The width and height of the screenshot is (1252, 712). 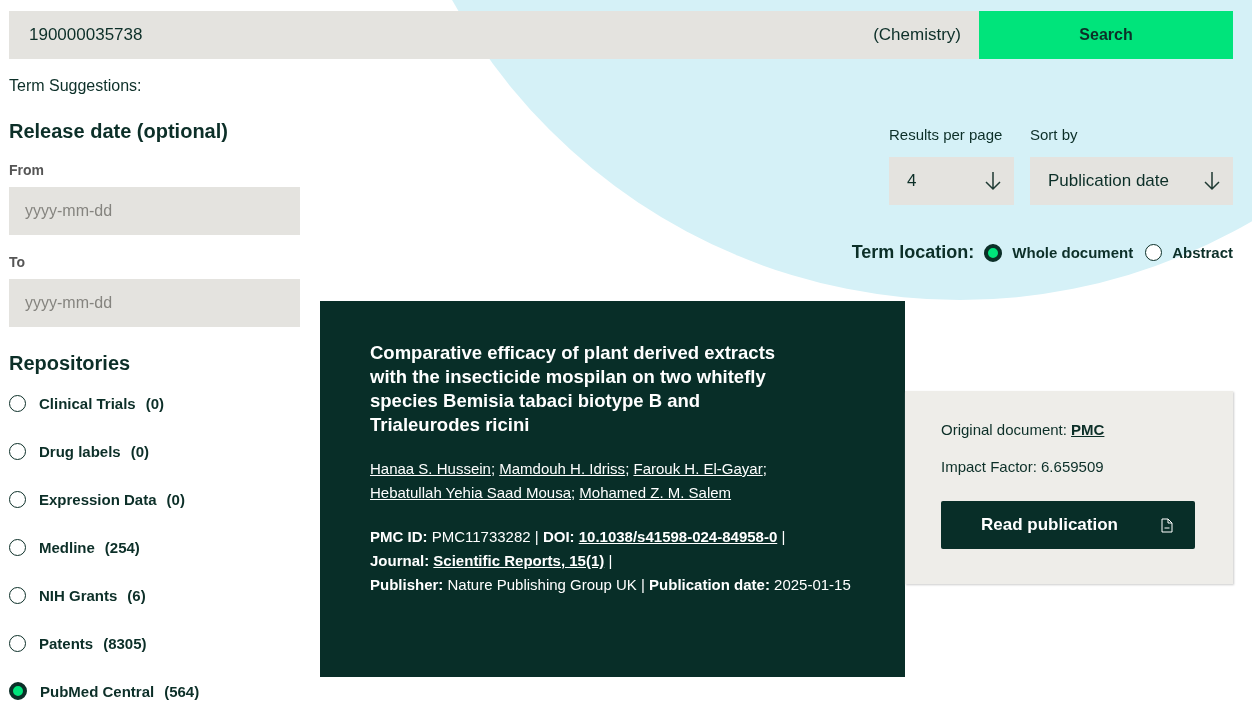 What do you see at coordinates (592, 389) in the screenshot?
I see `result-title: Comparative efficacy of plant derived extracts with the insecticide mospilan on two whitefly species Bemisia tabaci biotype B and Trialeurodes ricini` at bounding box center [592, 389].